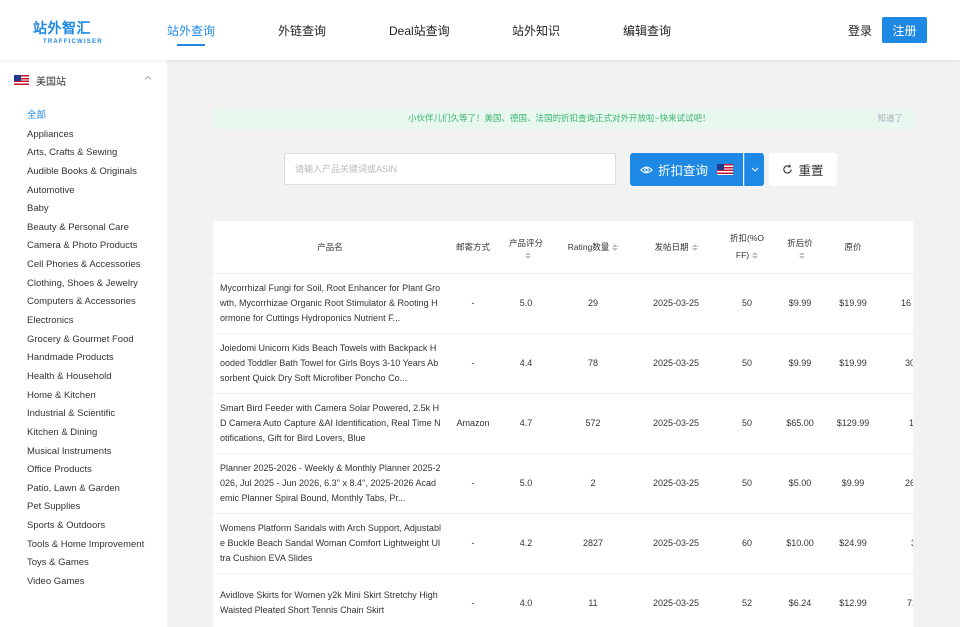  Describe the element at coordinates (419, 30) in the screenshot. I see `nav-deal-site-query: Deal站查询` at that location.